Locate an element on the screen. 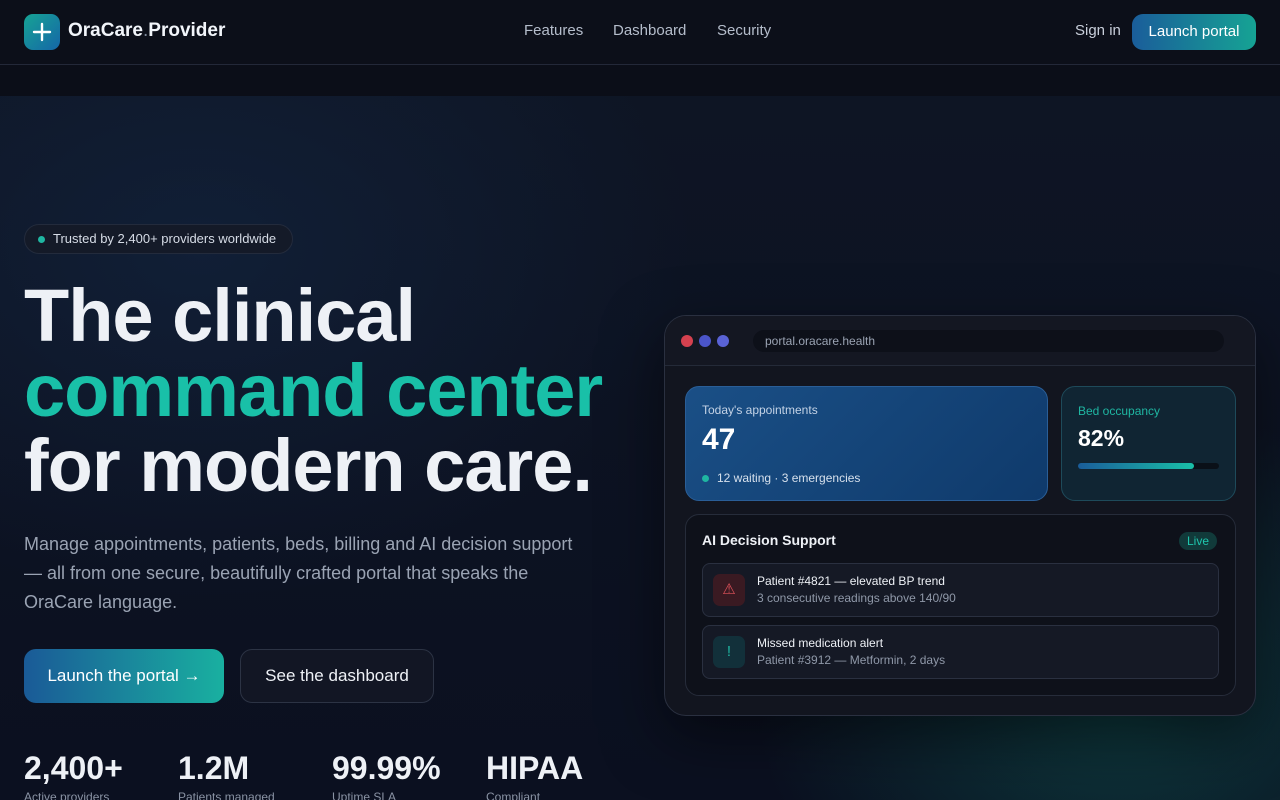  appointments-title: Today's appointments is located at coordinates (760, 410).